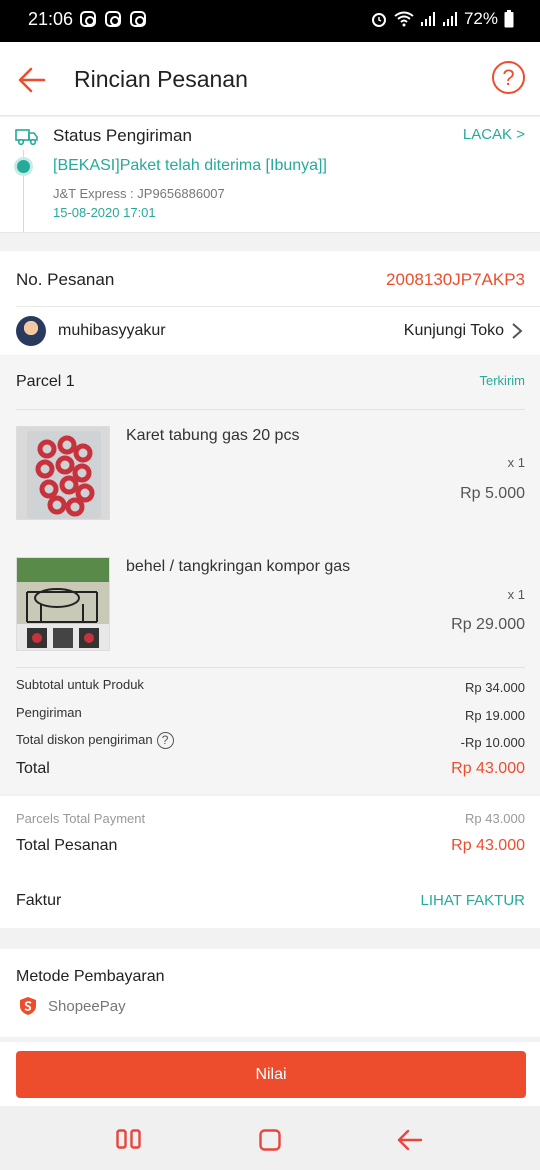 This screenshot has width=540, height=1170. Describe the element at coordinates (26, 137) in the screenshot. I see `truck-icon` at that location.